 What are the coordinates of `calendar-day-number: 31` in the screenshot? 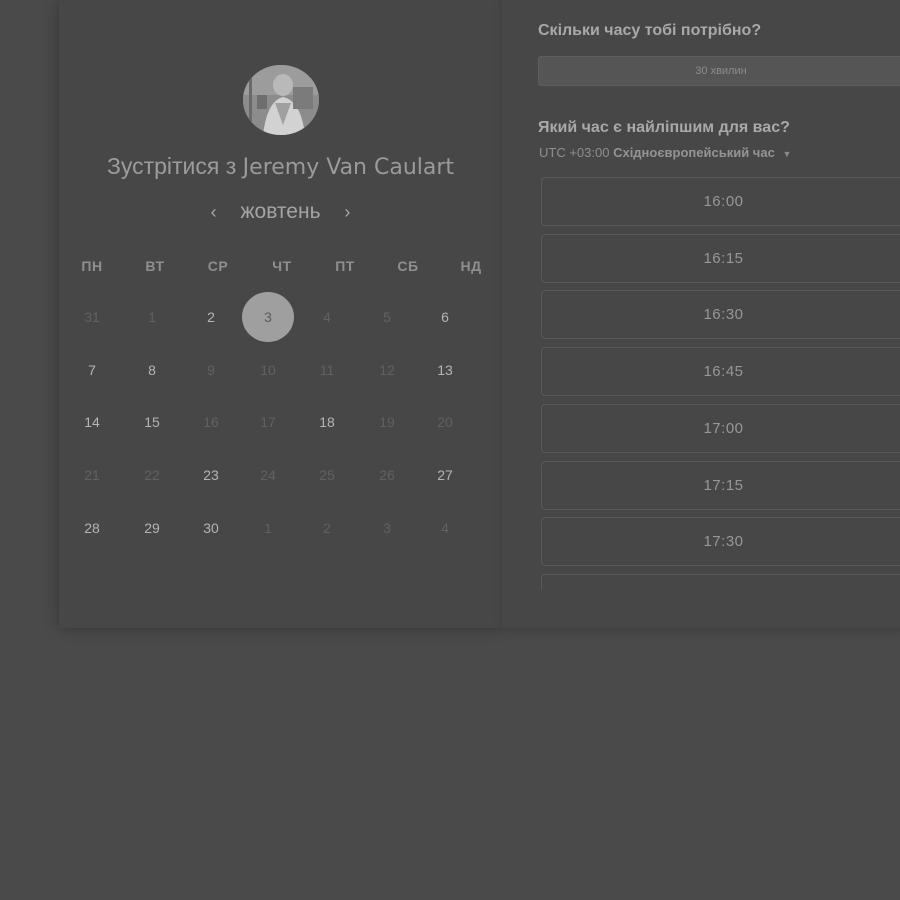 It's located at (92, 317).